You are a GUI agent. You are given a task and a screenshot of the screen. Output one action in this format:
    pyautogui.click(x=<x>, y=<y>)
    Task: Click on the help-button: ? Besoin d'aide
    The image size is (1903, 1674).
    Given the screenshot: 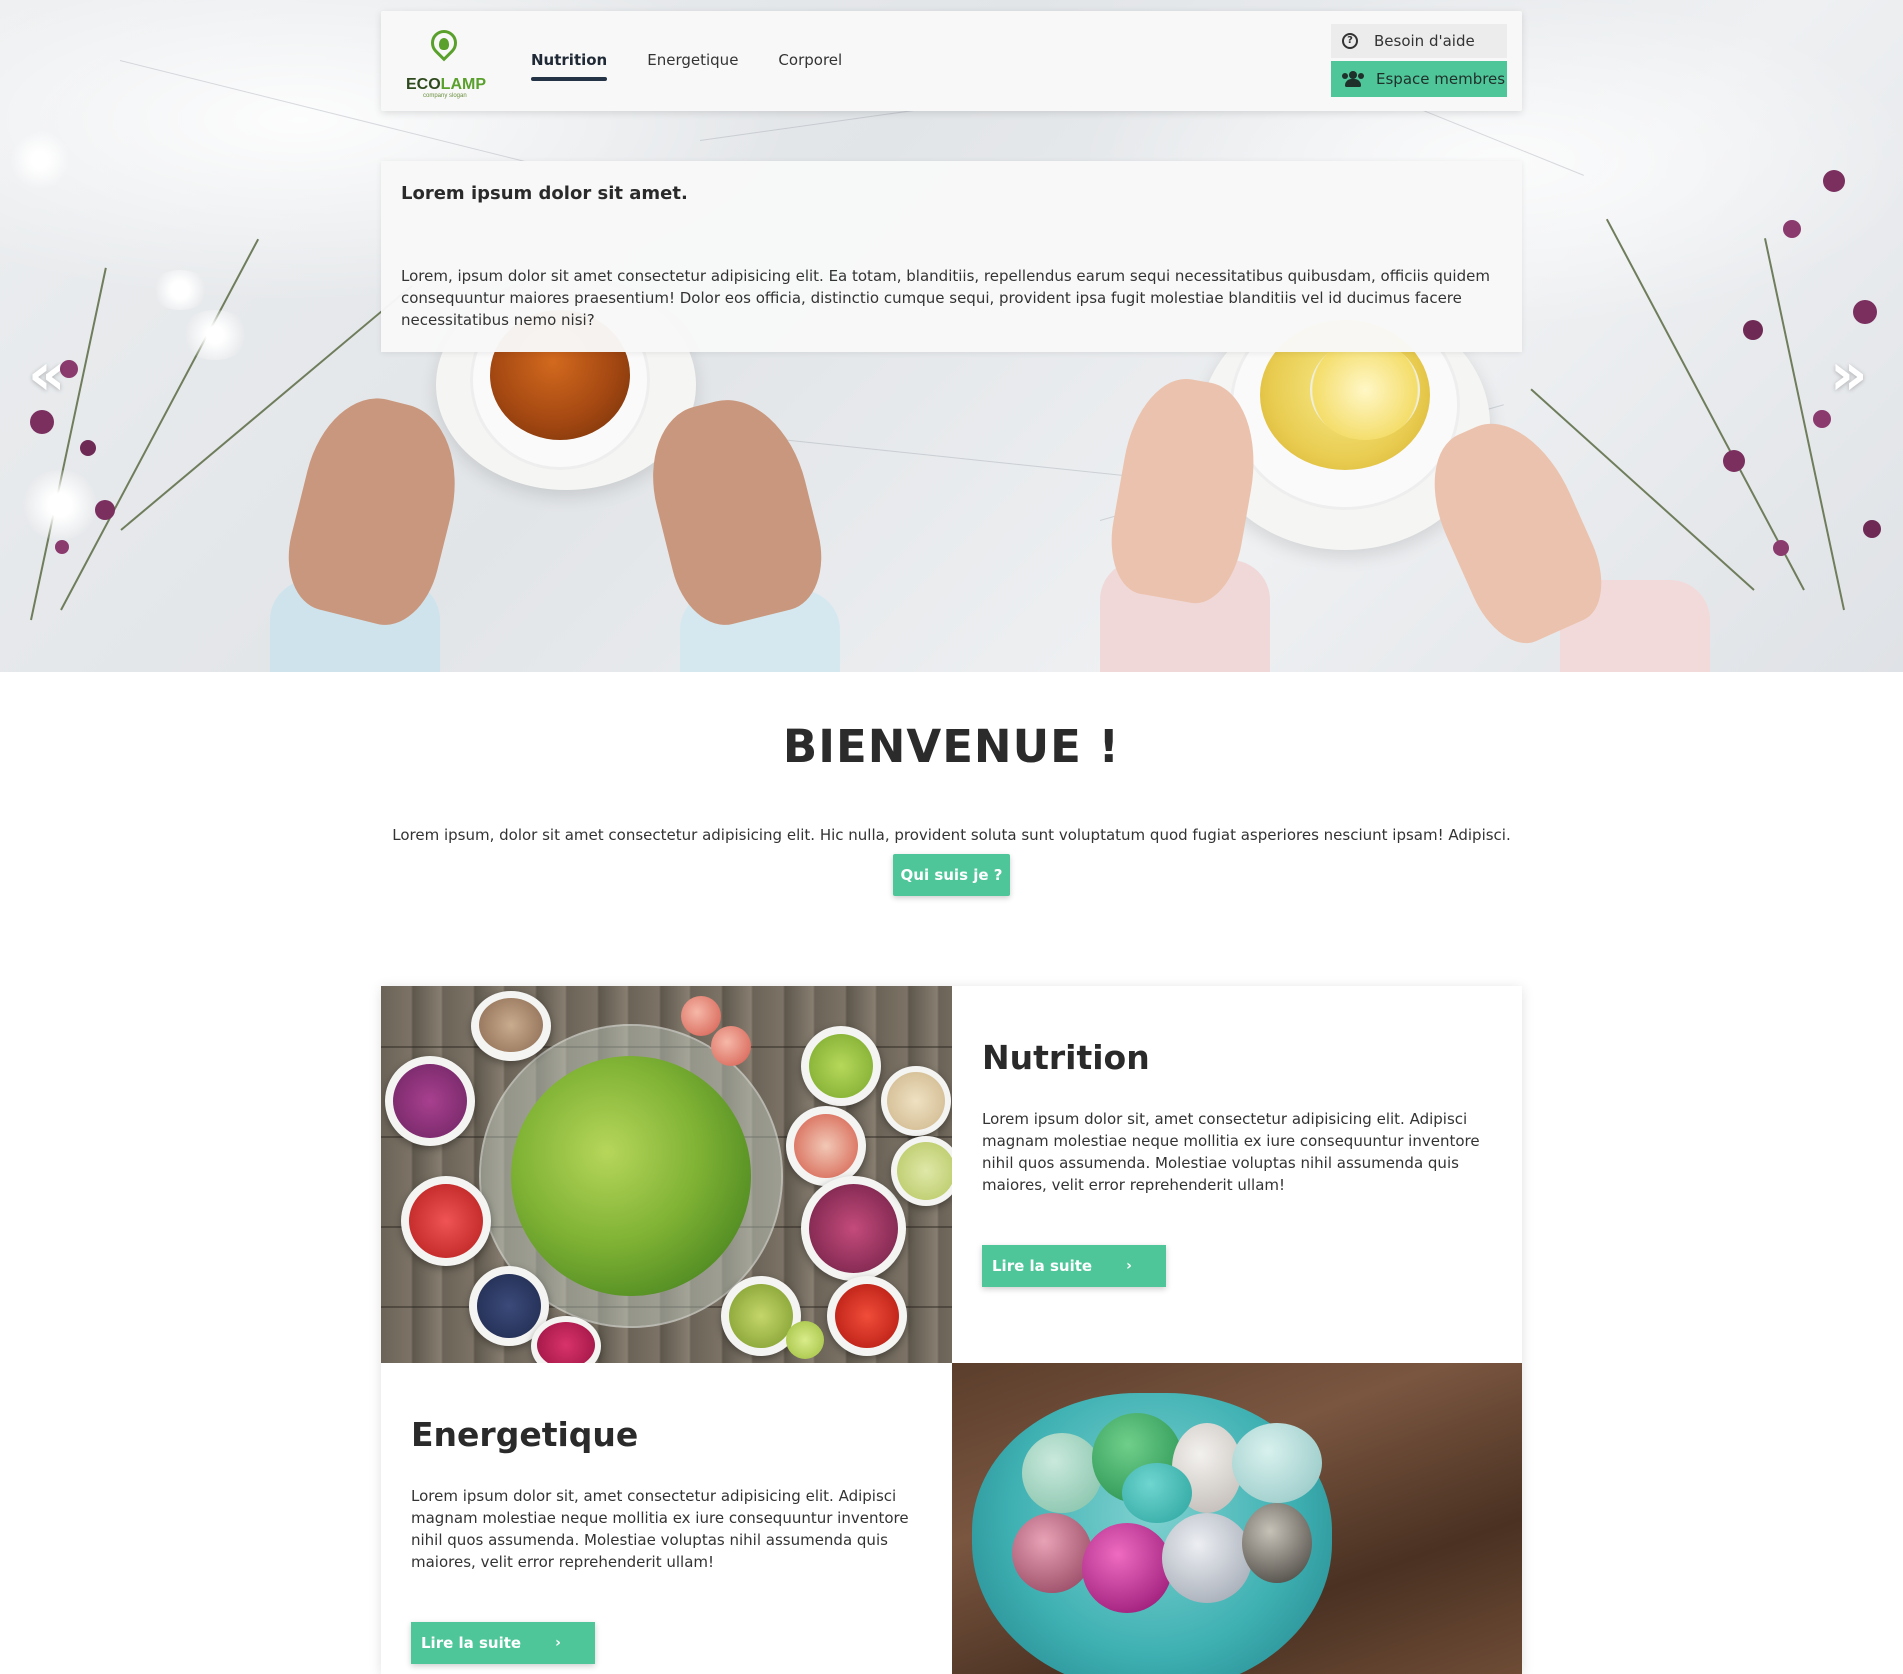 What is the action you would take?
    pyautogui.click(x=1419, y=41)
    